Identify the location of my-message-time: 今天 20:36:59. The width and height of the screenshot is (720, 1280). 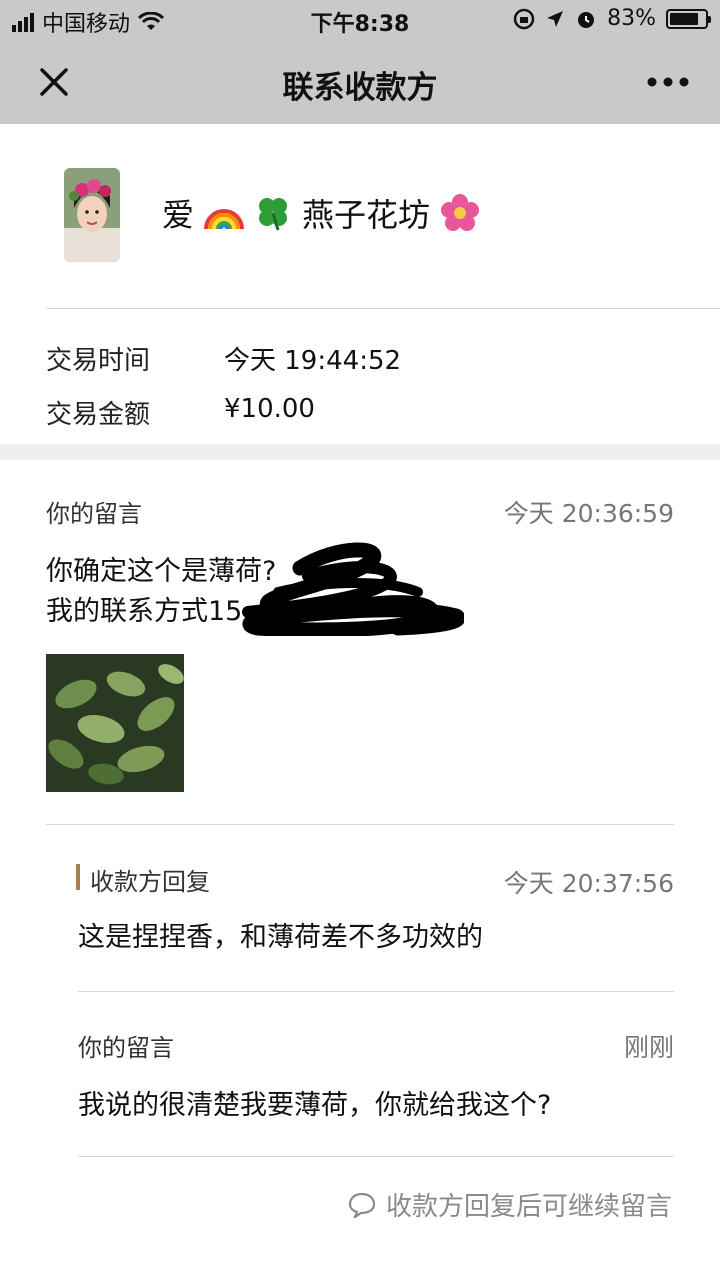
(588, 513).